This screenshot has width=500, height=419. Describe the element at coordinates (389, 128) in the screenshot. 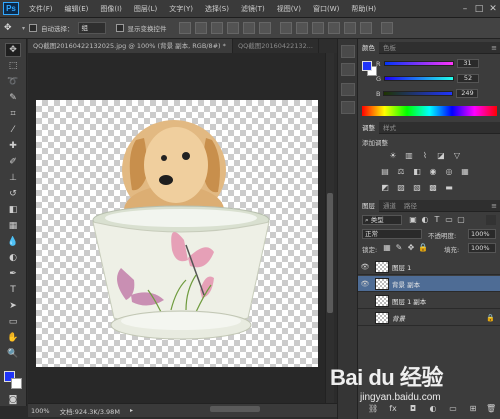

I see `tab-styles: 样式` at that location.